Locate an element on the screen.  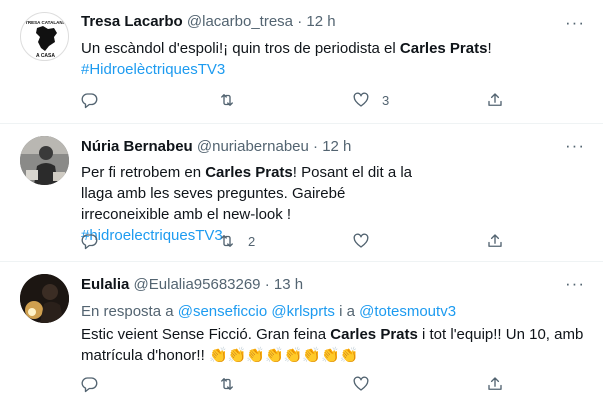
tweet-actions: 2 is located at coordinates (301, 241).